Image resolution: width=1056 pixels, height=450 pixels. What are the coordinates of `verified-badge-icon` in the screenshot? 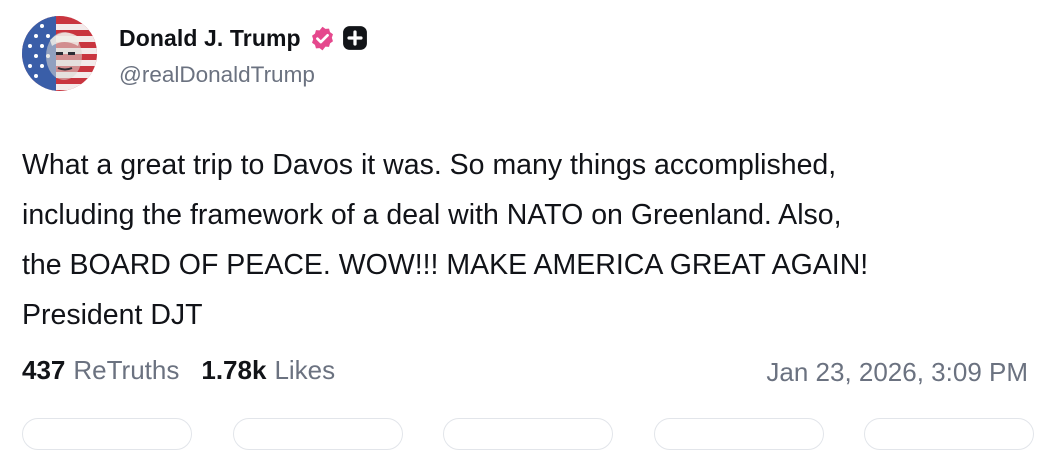 It's located at (322, 38).